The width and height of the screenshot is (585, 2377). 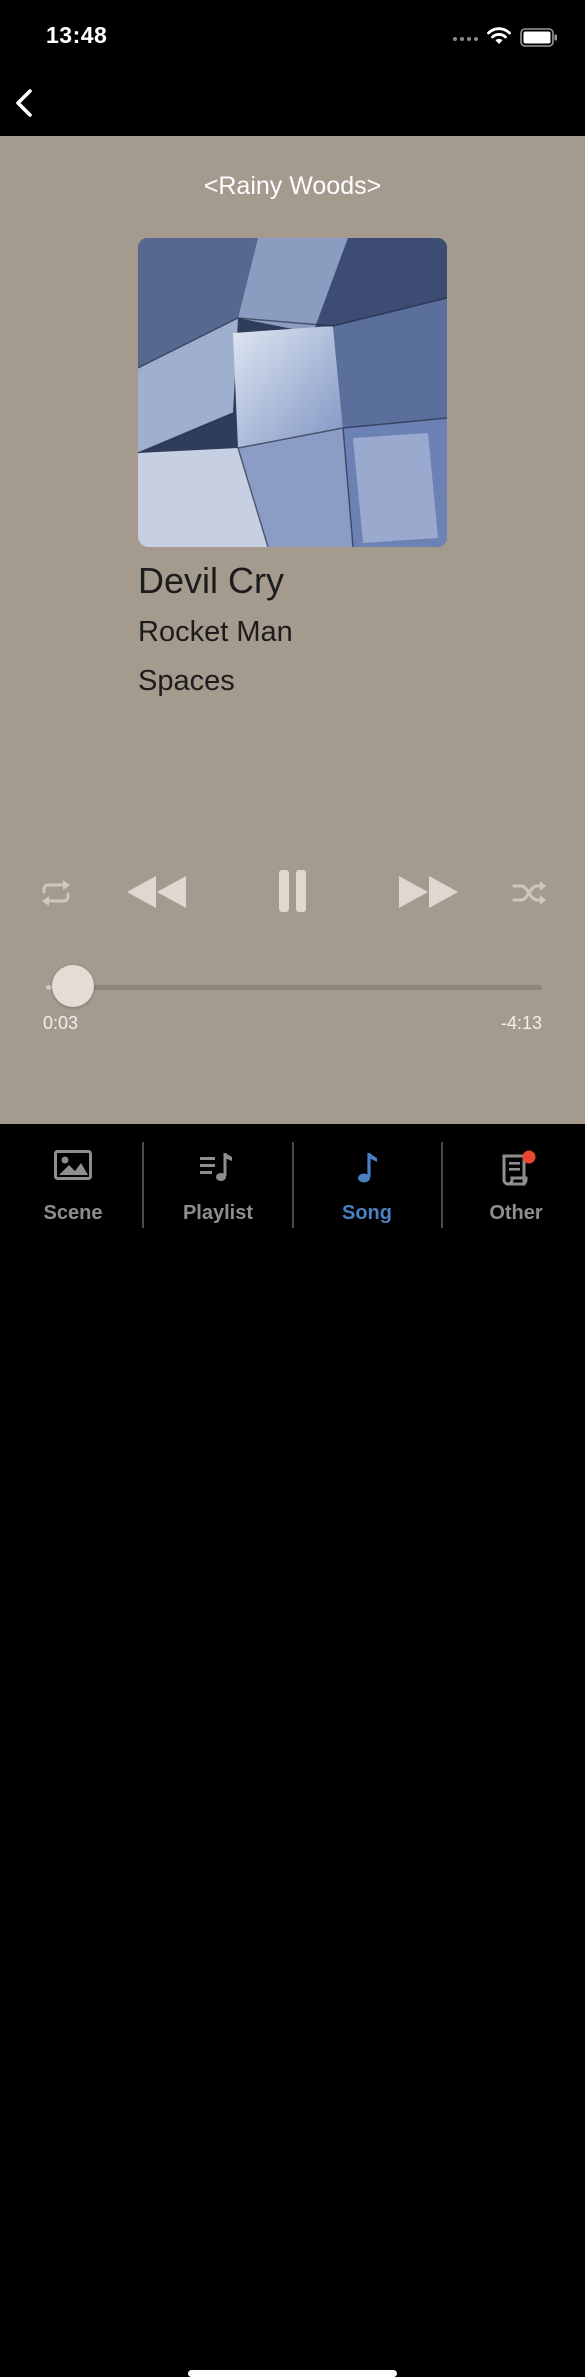 I want to click on image-icon, so click(x=73, y=1165).